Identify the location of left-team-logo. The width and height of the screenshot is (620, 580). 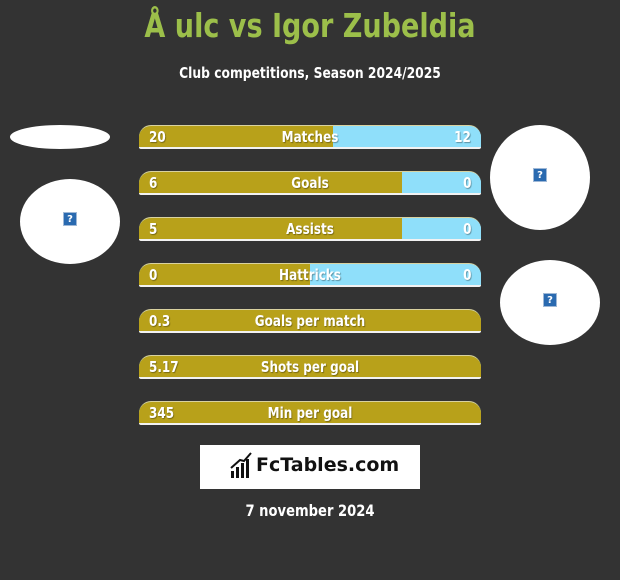
(60, 137).